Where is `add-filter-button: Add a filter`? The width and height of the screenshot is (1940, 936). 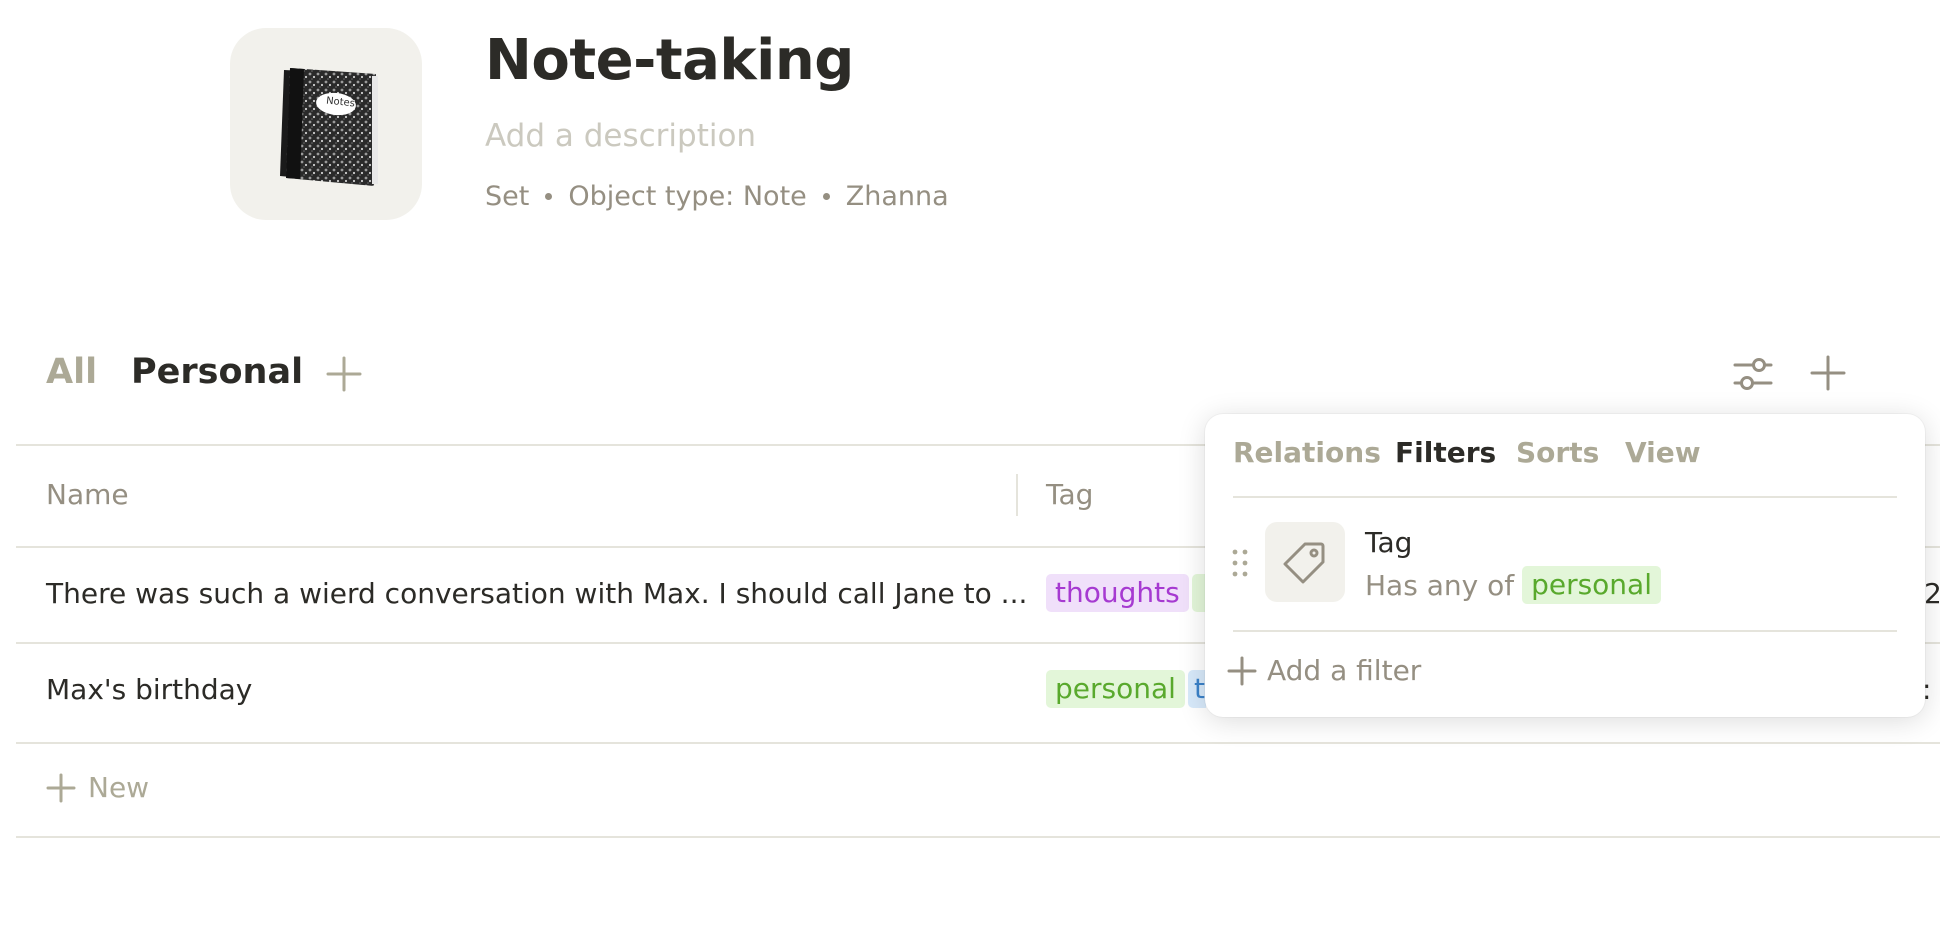
add-filter-button: Add a filter is located at coordinates (1324, 670).